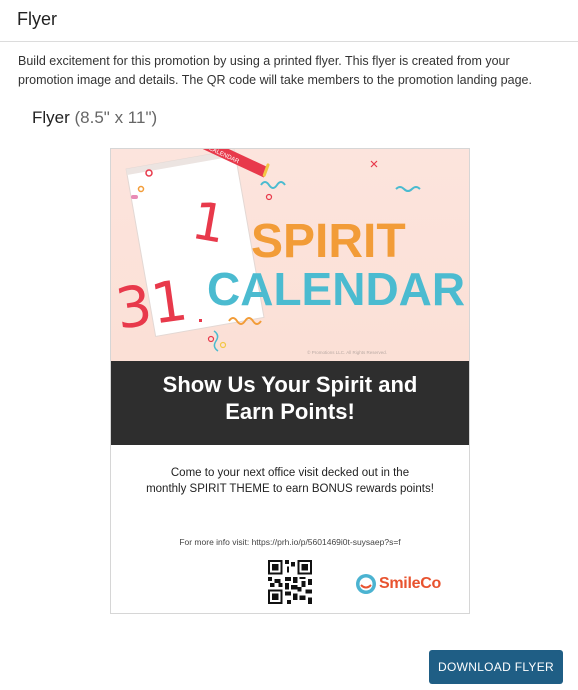 This screenshot has height=690, width=578. What do you see at coordinates (290, 384) in the screenshot?
I see `banner-line1: Show Us Your Spirit and` at bounding box center [290, 384].